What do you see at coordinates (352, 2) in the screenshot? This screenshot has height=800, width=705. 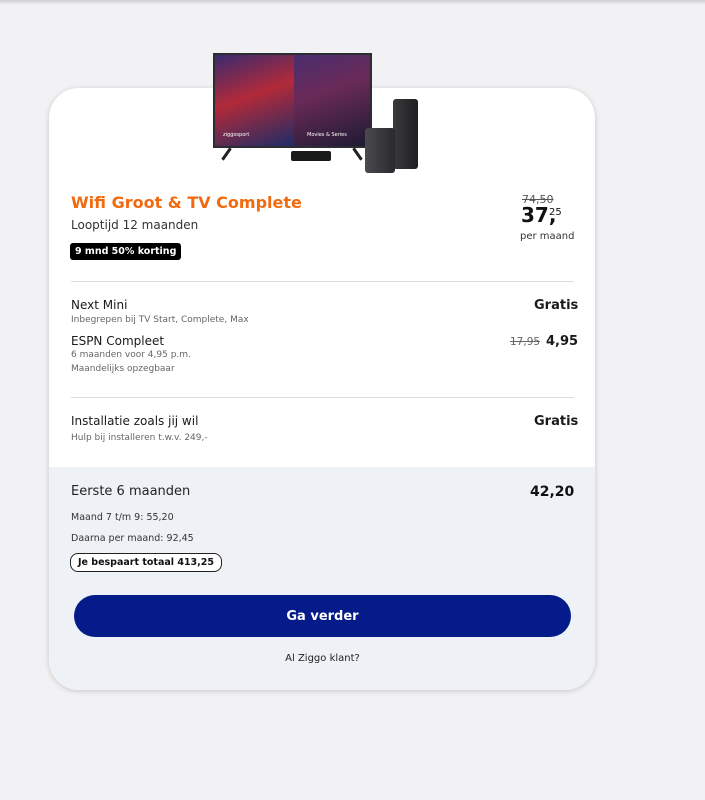 I see `top-shadow` at bounding box center [352, 2].